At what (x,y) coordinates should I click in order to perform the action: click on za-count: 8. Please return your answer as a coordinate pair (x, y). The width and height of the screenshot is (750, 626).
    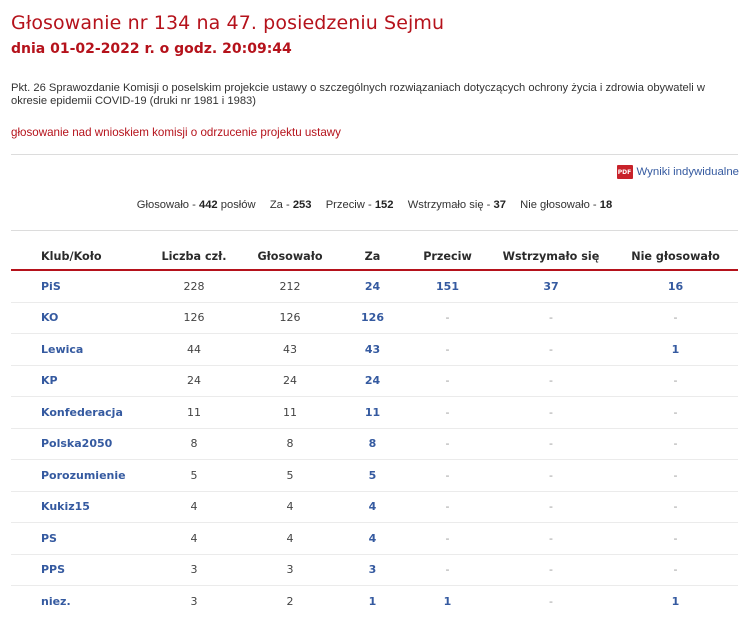
    Looking at the image, I should click on (372, 444).